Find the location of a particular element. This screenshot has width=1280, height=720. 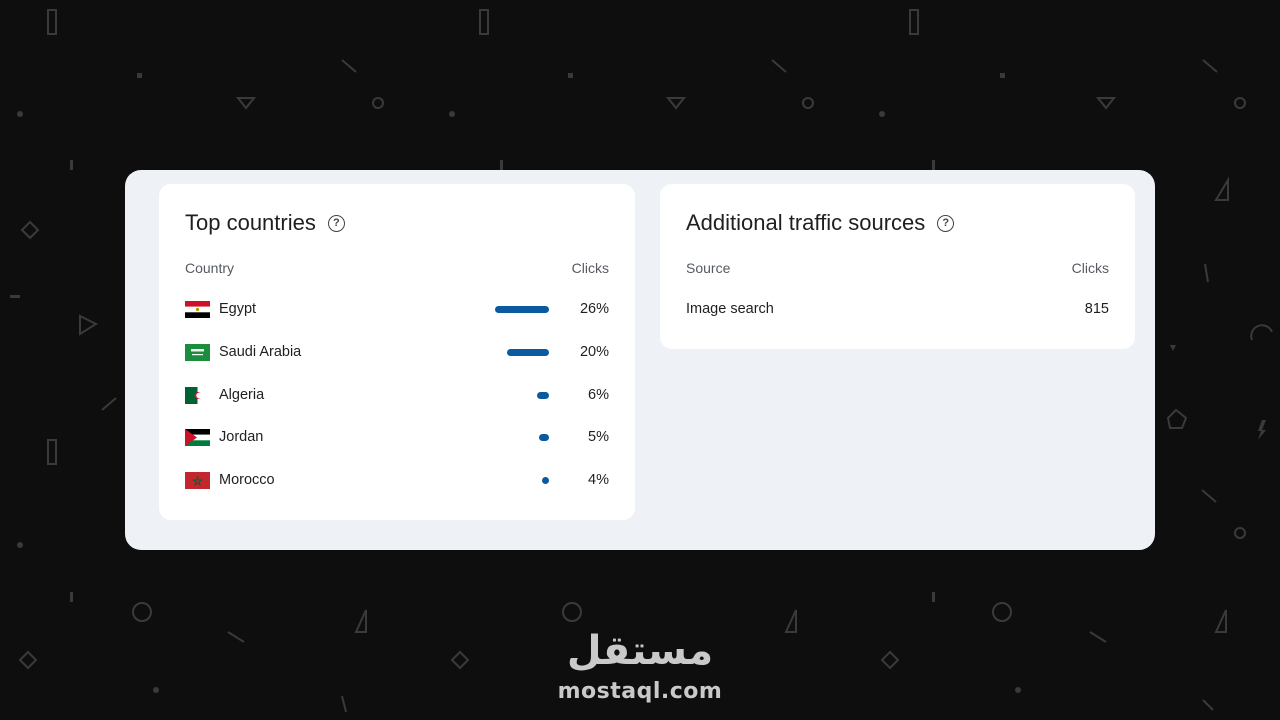

country-row-egypt: Egypt 26% is located at coordinates (397, 309).